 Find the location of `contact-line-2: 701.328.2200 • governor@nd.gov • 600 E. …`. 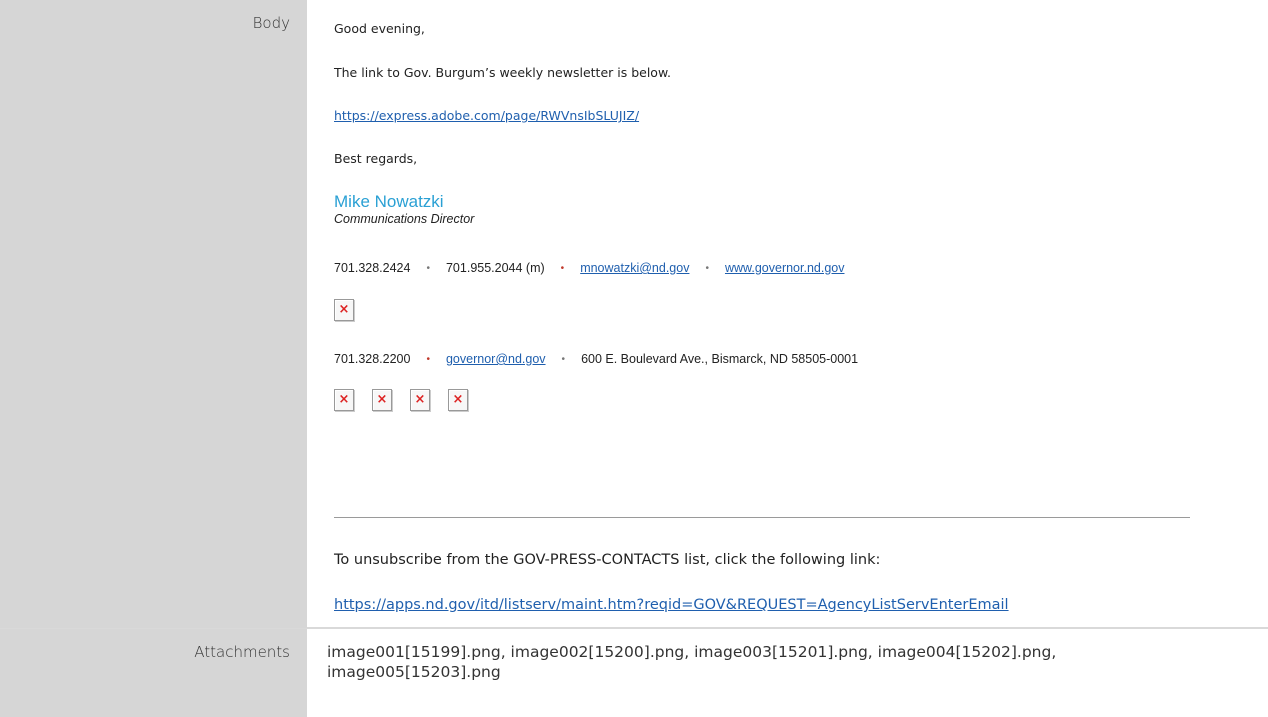

contact-line-2: 701.328.2200 • governor@nd.gov • 600 E. … is located at coordinates (596, 359).